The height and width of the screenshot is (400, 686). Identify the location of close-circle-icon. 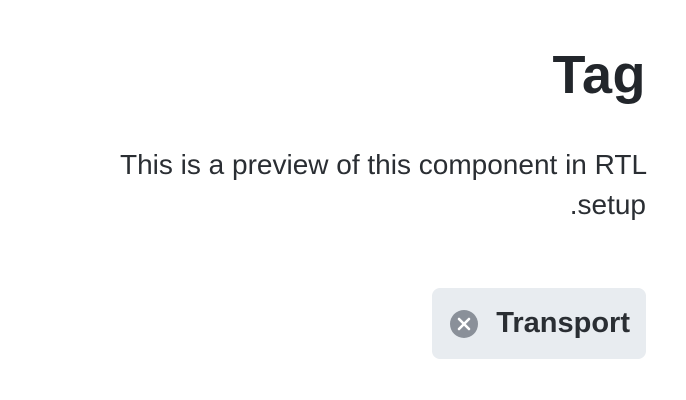
(464, 323).